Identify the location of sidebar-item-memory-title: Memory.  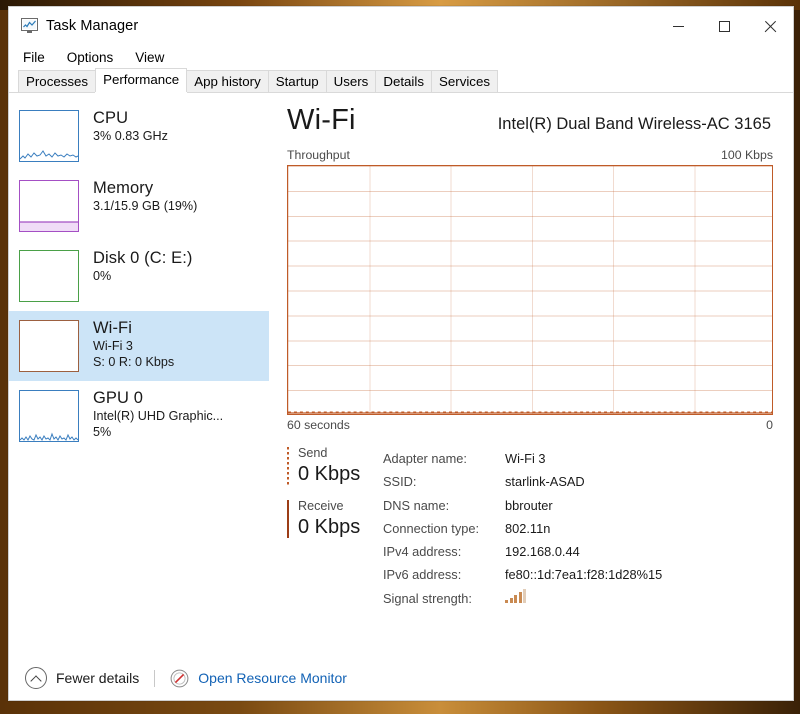
(123, 188).